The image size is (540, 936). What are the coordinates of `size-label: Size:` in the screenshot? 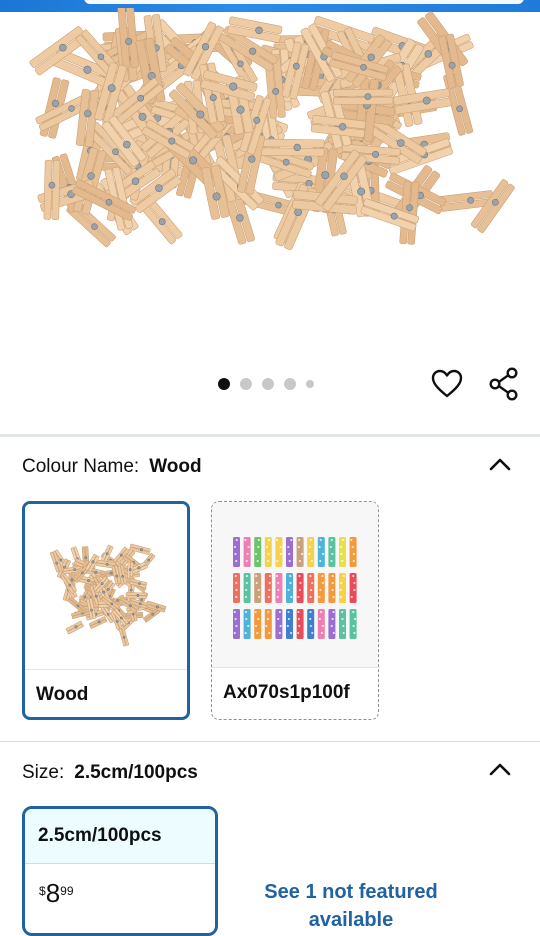 It's located at (43, 772).